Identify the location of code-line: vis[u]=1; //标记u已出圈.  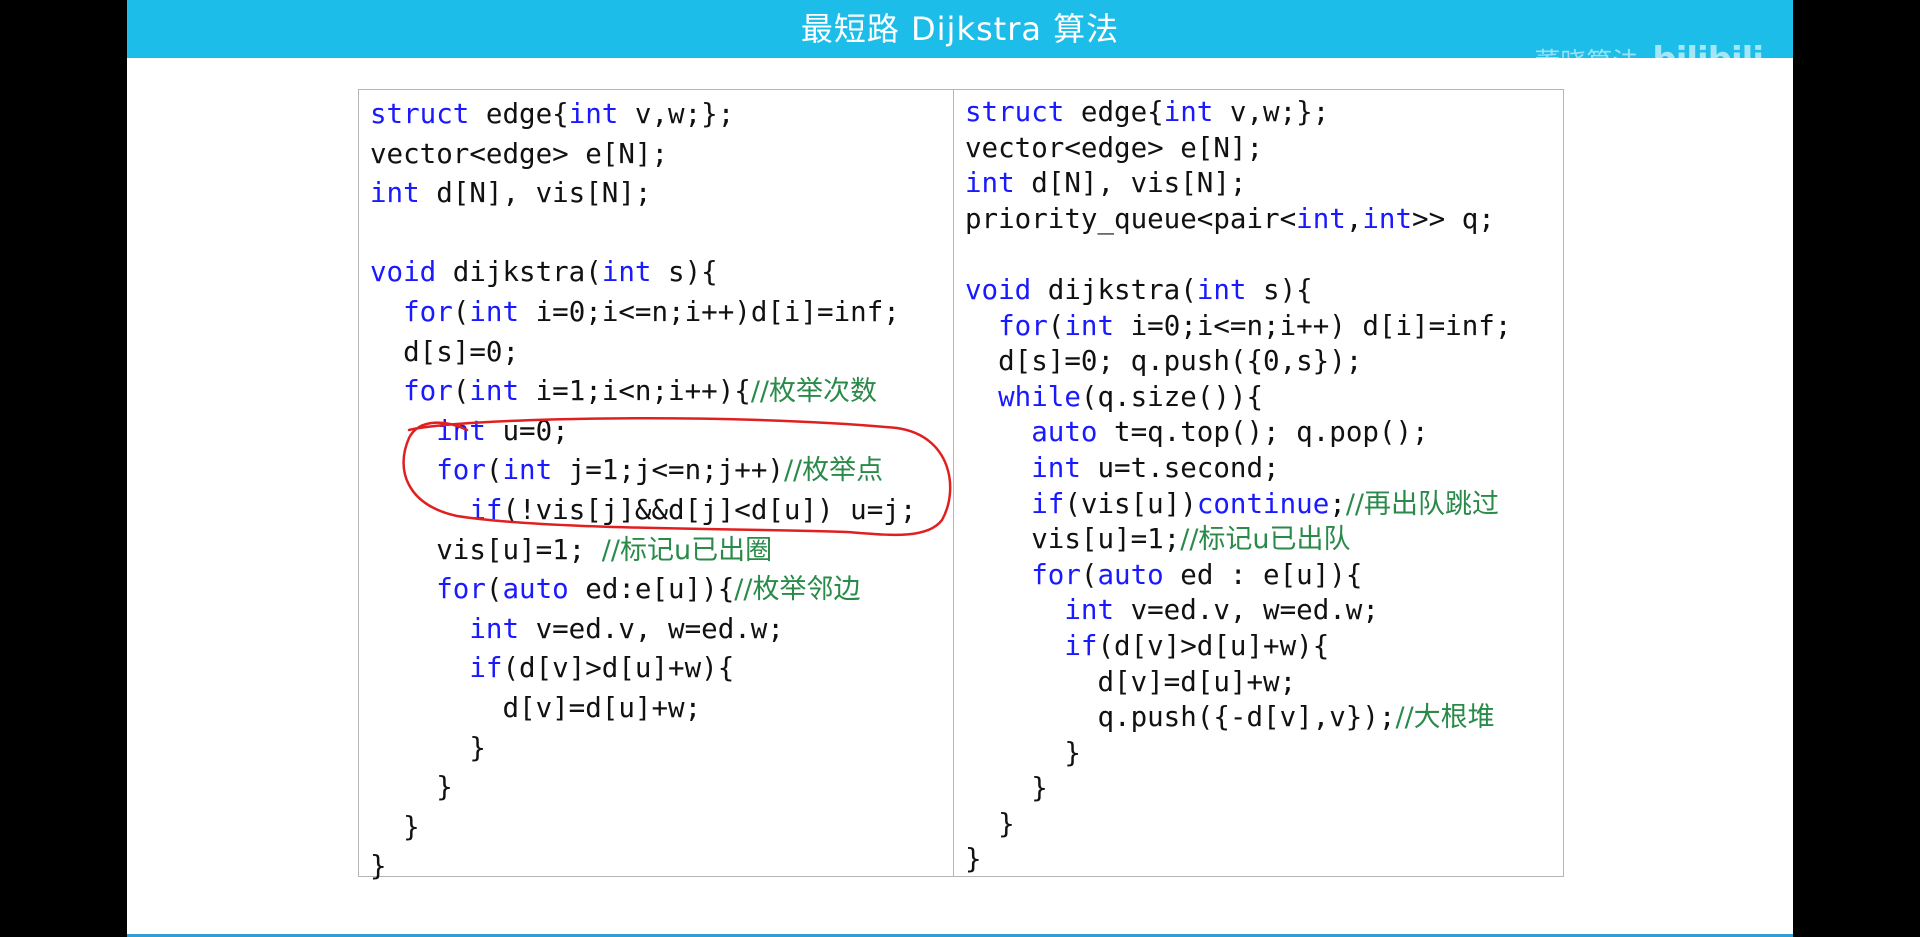
(643, 551).